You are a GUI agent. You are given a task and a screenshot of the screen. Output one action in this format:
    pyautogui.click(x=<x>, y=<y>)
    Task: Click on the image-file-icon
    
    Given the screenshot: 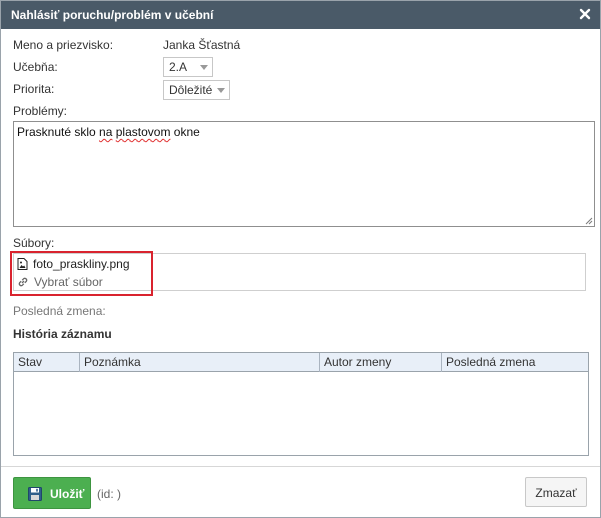 What is the action you would take?
    pyautogui.click(x=22, y=264)
    